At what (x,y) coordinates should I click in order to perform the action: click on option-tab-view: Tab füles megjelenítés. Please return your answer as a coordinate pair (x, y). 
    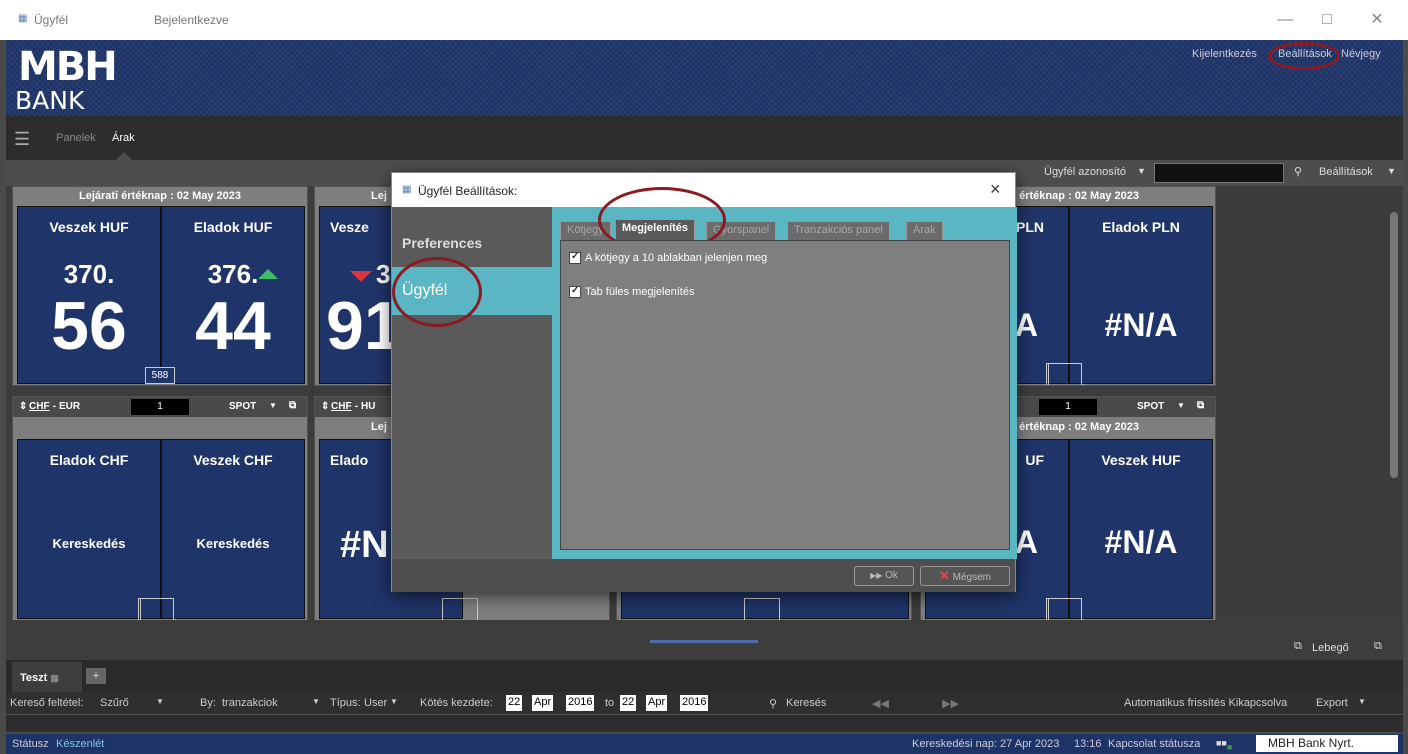
    Looking at the image, I should click on (640, 292).